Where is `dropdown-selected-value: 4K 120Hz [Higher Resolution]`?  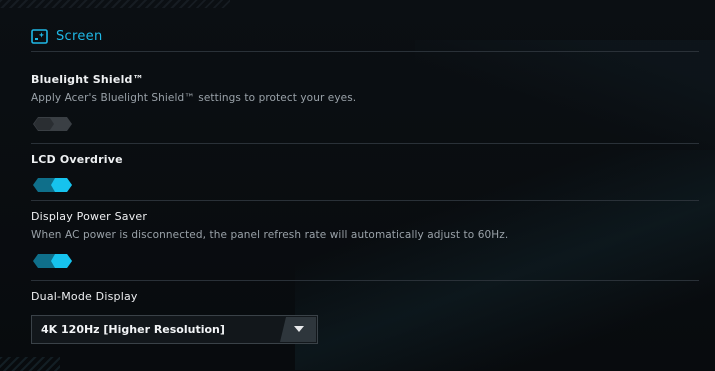 dropdown-selected-value: 4K 120Hz [Higher Resolution] is located at coordinates (133, 329).